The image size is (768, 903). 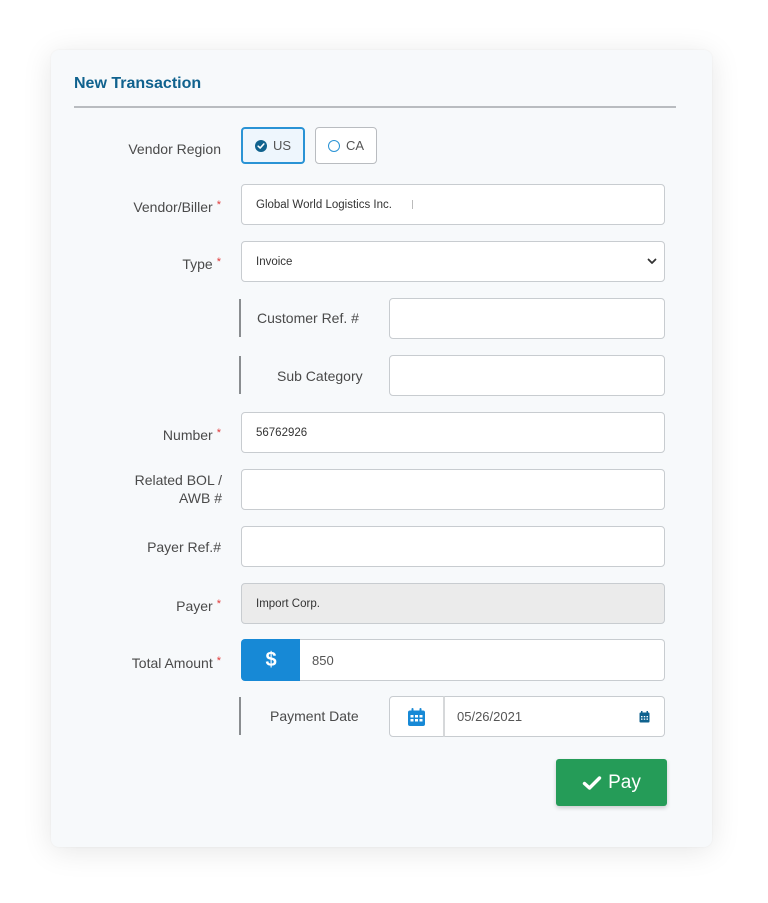 What do you see at coordinates (172, 663) in the screenshot?
I see `total-amount-label-text: Total Amount` at bounding box center [172, 663].